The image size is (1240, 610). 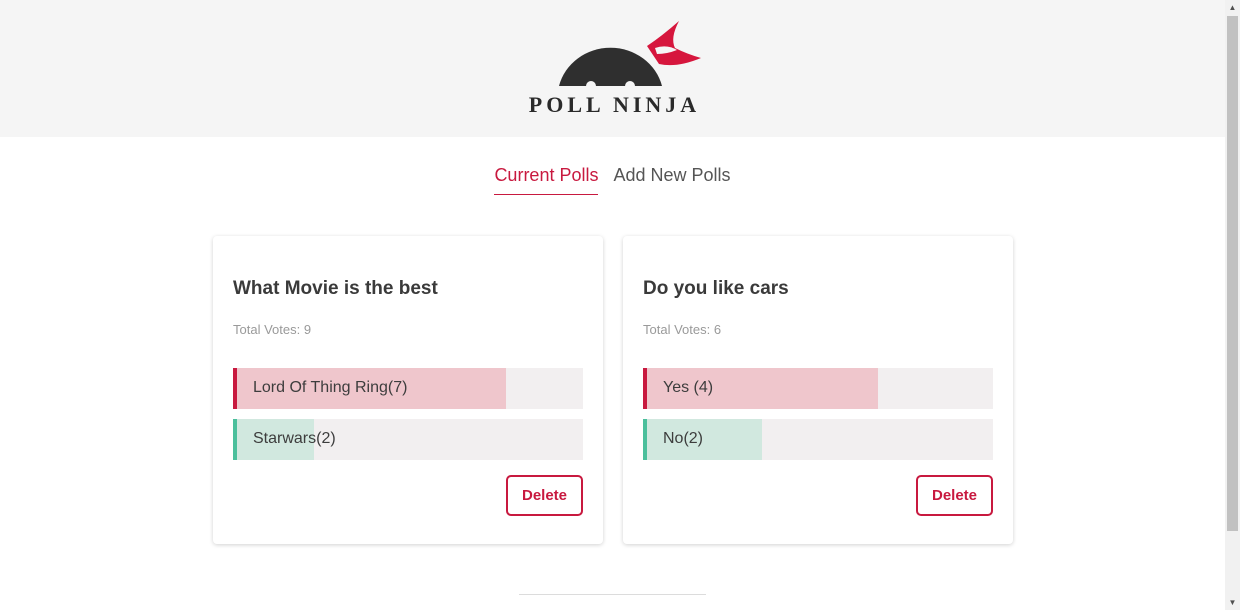 I want to click on poll-total-votes: Total Votes: 9, so click(x=272, y=329).